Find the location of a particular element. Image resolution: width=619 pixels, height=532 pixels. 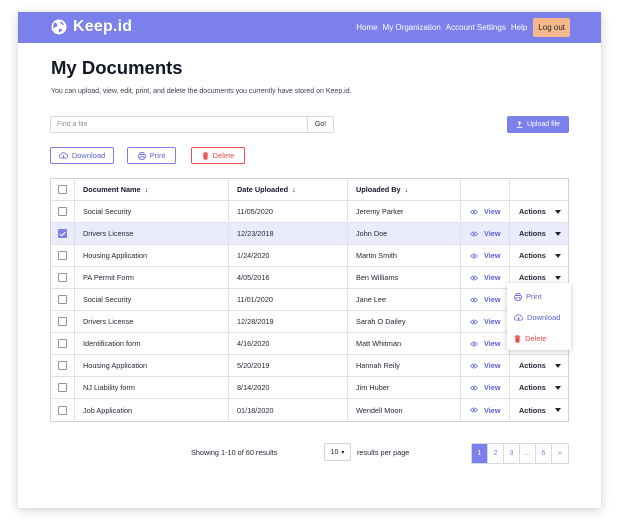

nav-home: Home is located at coordinates (366, 27).